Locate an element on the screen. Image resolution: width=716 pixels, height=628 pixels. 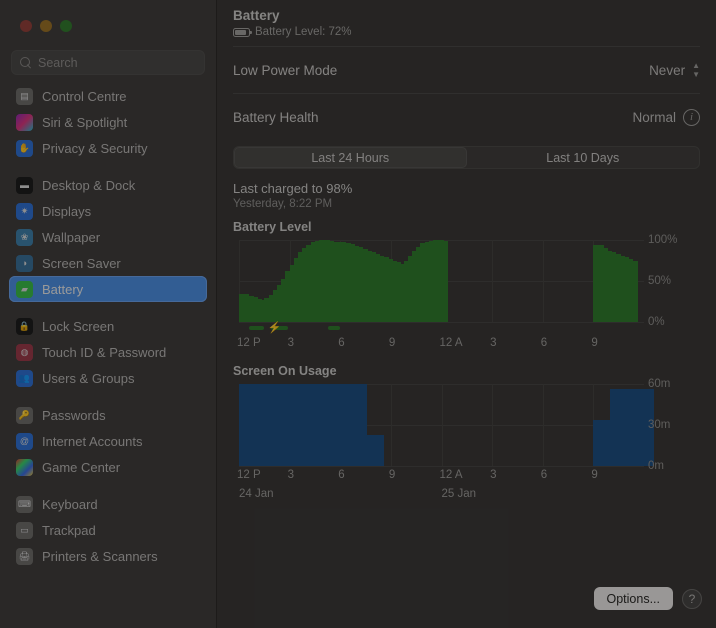
users-groups-icon: 👥 is located at coordinates (24, 378).